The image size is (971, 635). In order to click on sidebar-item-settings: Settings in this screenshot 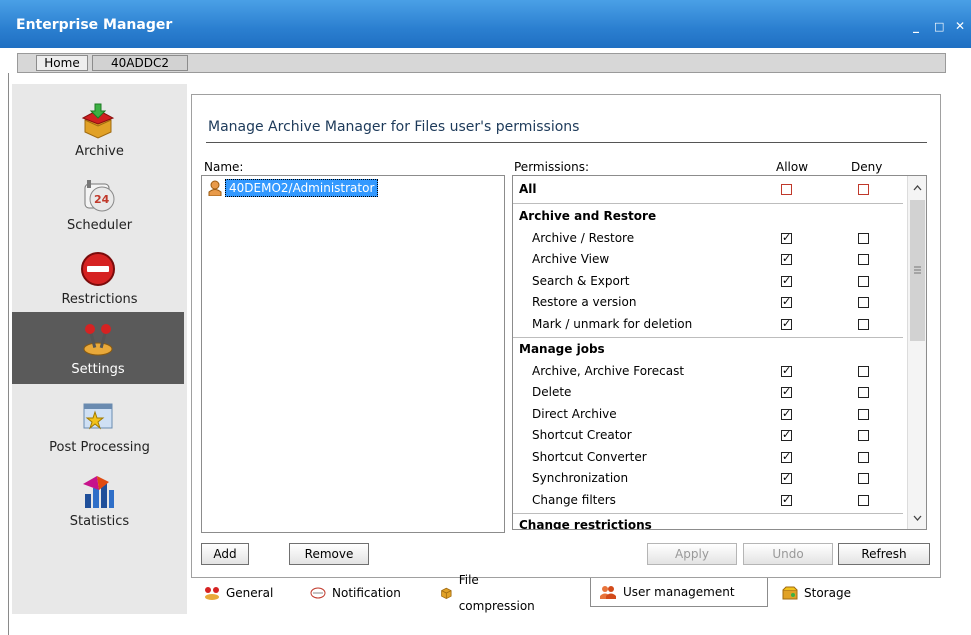, I will do `click(98, 348)`.